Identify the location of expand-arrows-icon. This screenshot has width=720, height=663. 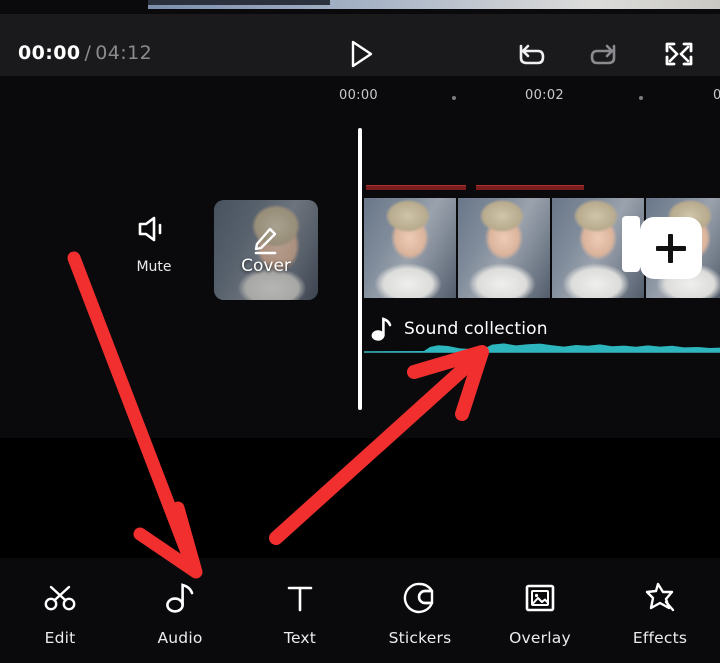
(679, 54).